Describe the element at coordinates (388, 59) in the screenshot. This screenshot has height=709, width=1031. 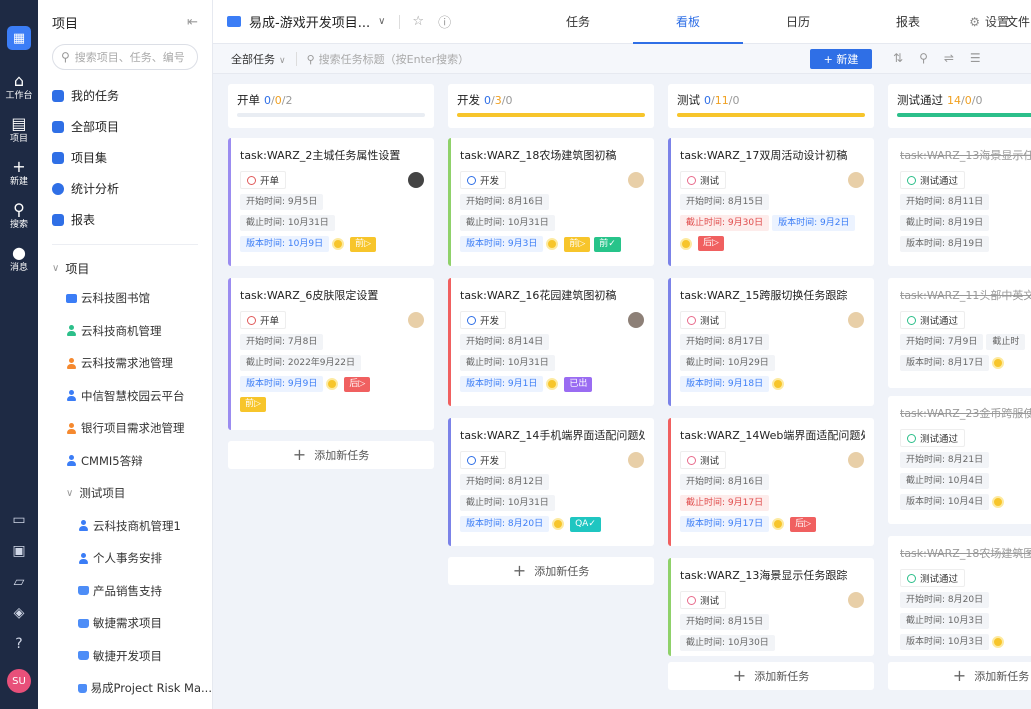
I see `task-search-input: ⚲ 搜索任务标题（按Enter搜索）` at that location.